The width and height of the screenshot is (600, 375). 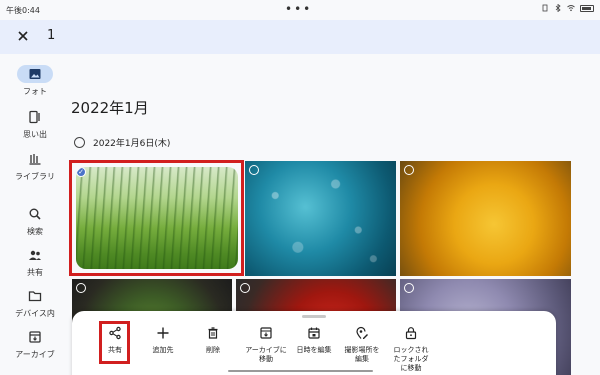 I want to click on photo-water-bubbles, so click(x=320, y=218).